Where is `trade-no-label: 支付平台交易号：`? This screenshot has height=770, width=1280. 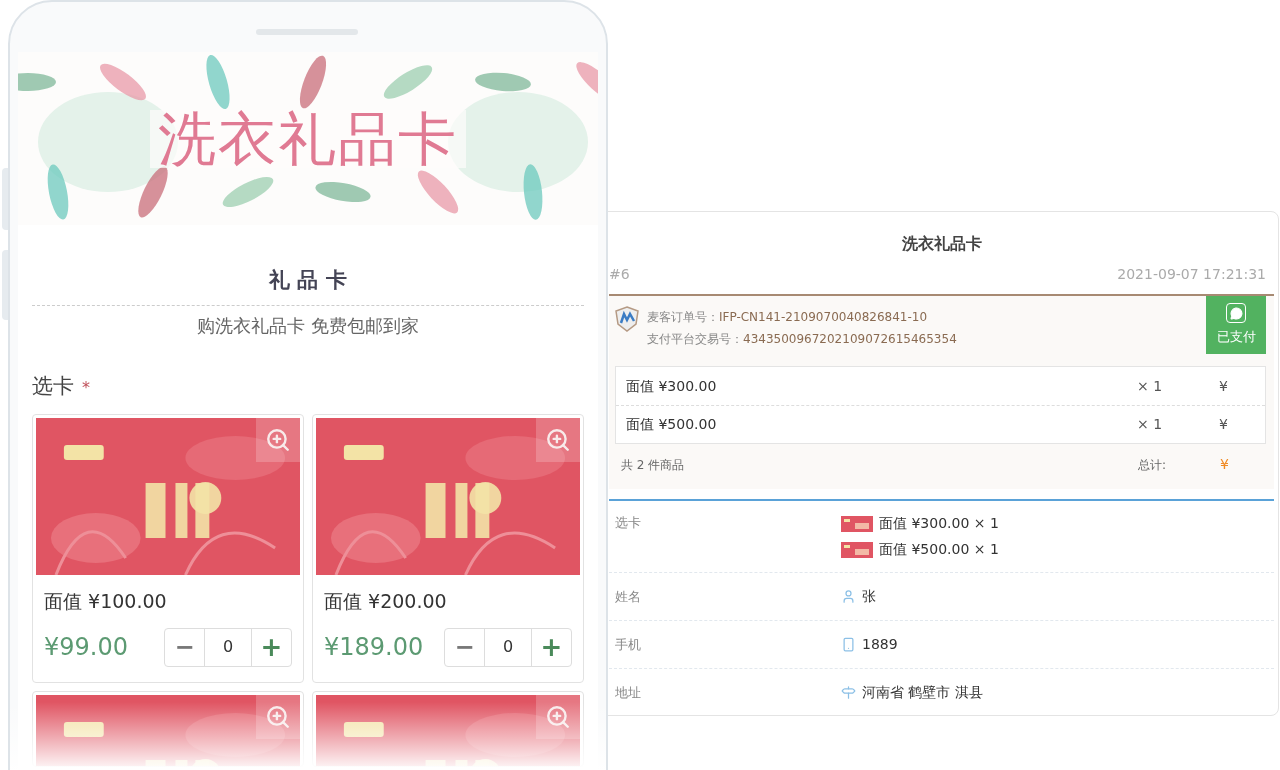
trade-no-label: 支付平台交易号： is located at coordinates (695, 339).